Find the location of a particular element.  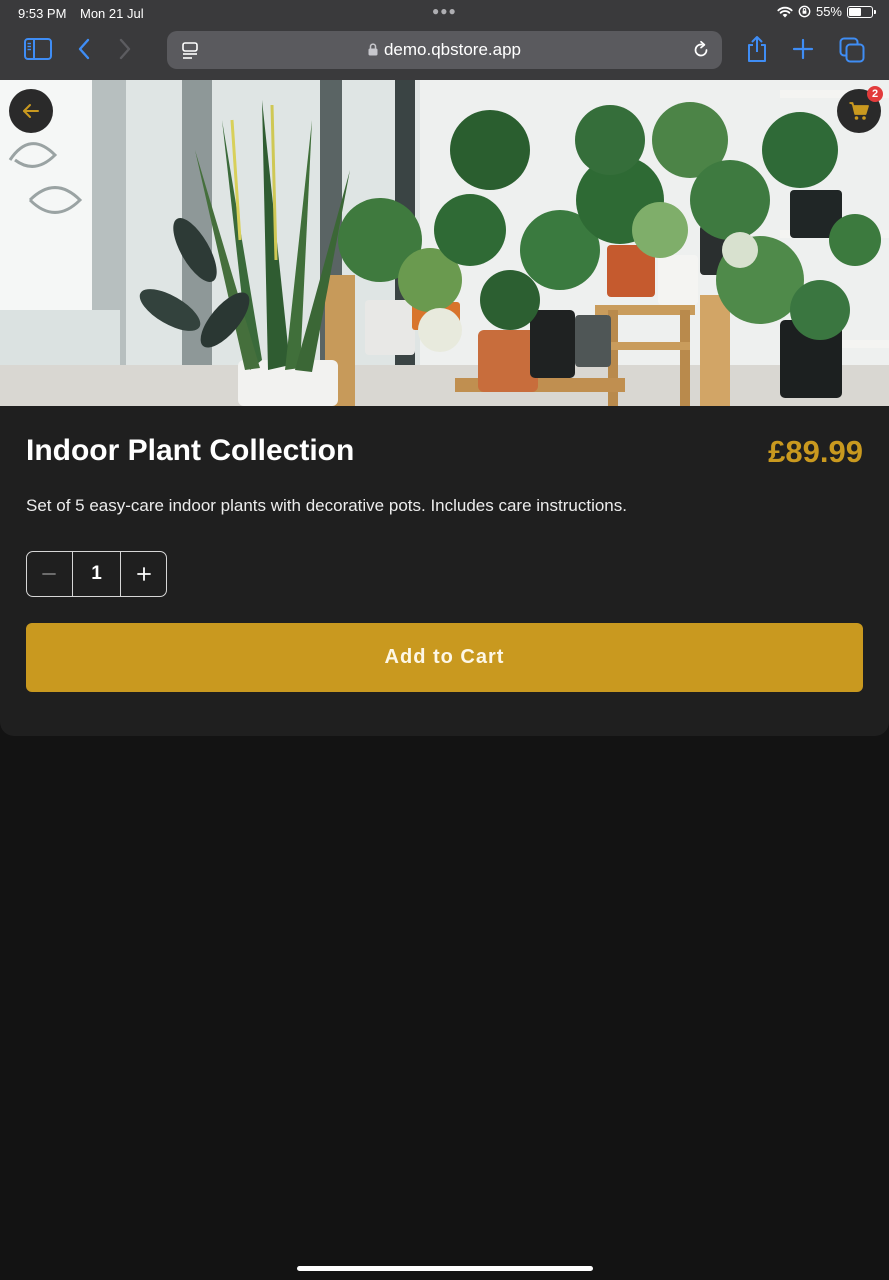

address-bar: demo.qbstore.app is located at coordinates (444, 50).